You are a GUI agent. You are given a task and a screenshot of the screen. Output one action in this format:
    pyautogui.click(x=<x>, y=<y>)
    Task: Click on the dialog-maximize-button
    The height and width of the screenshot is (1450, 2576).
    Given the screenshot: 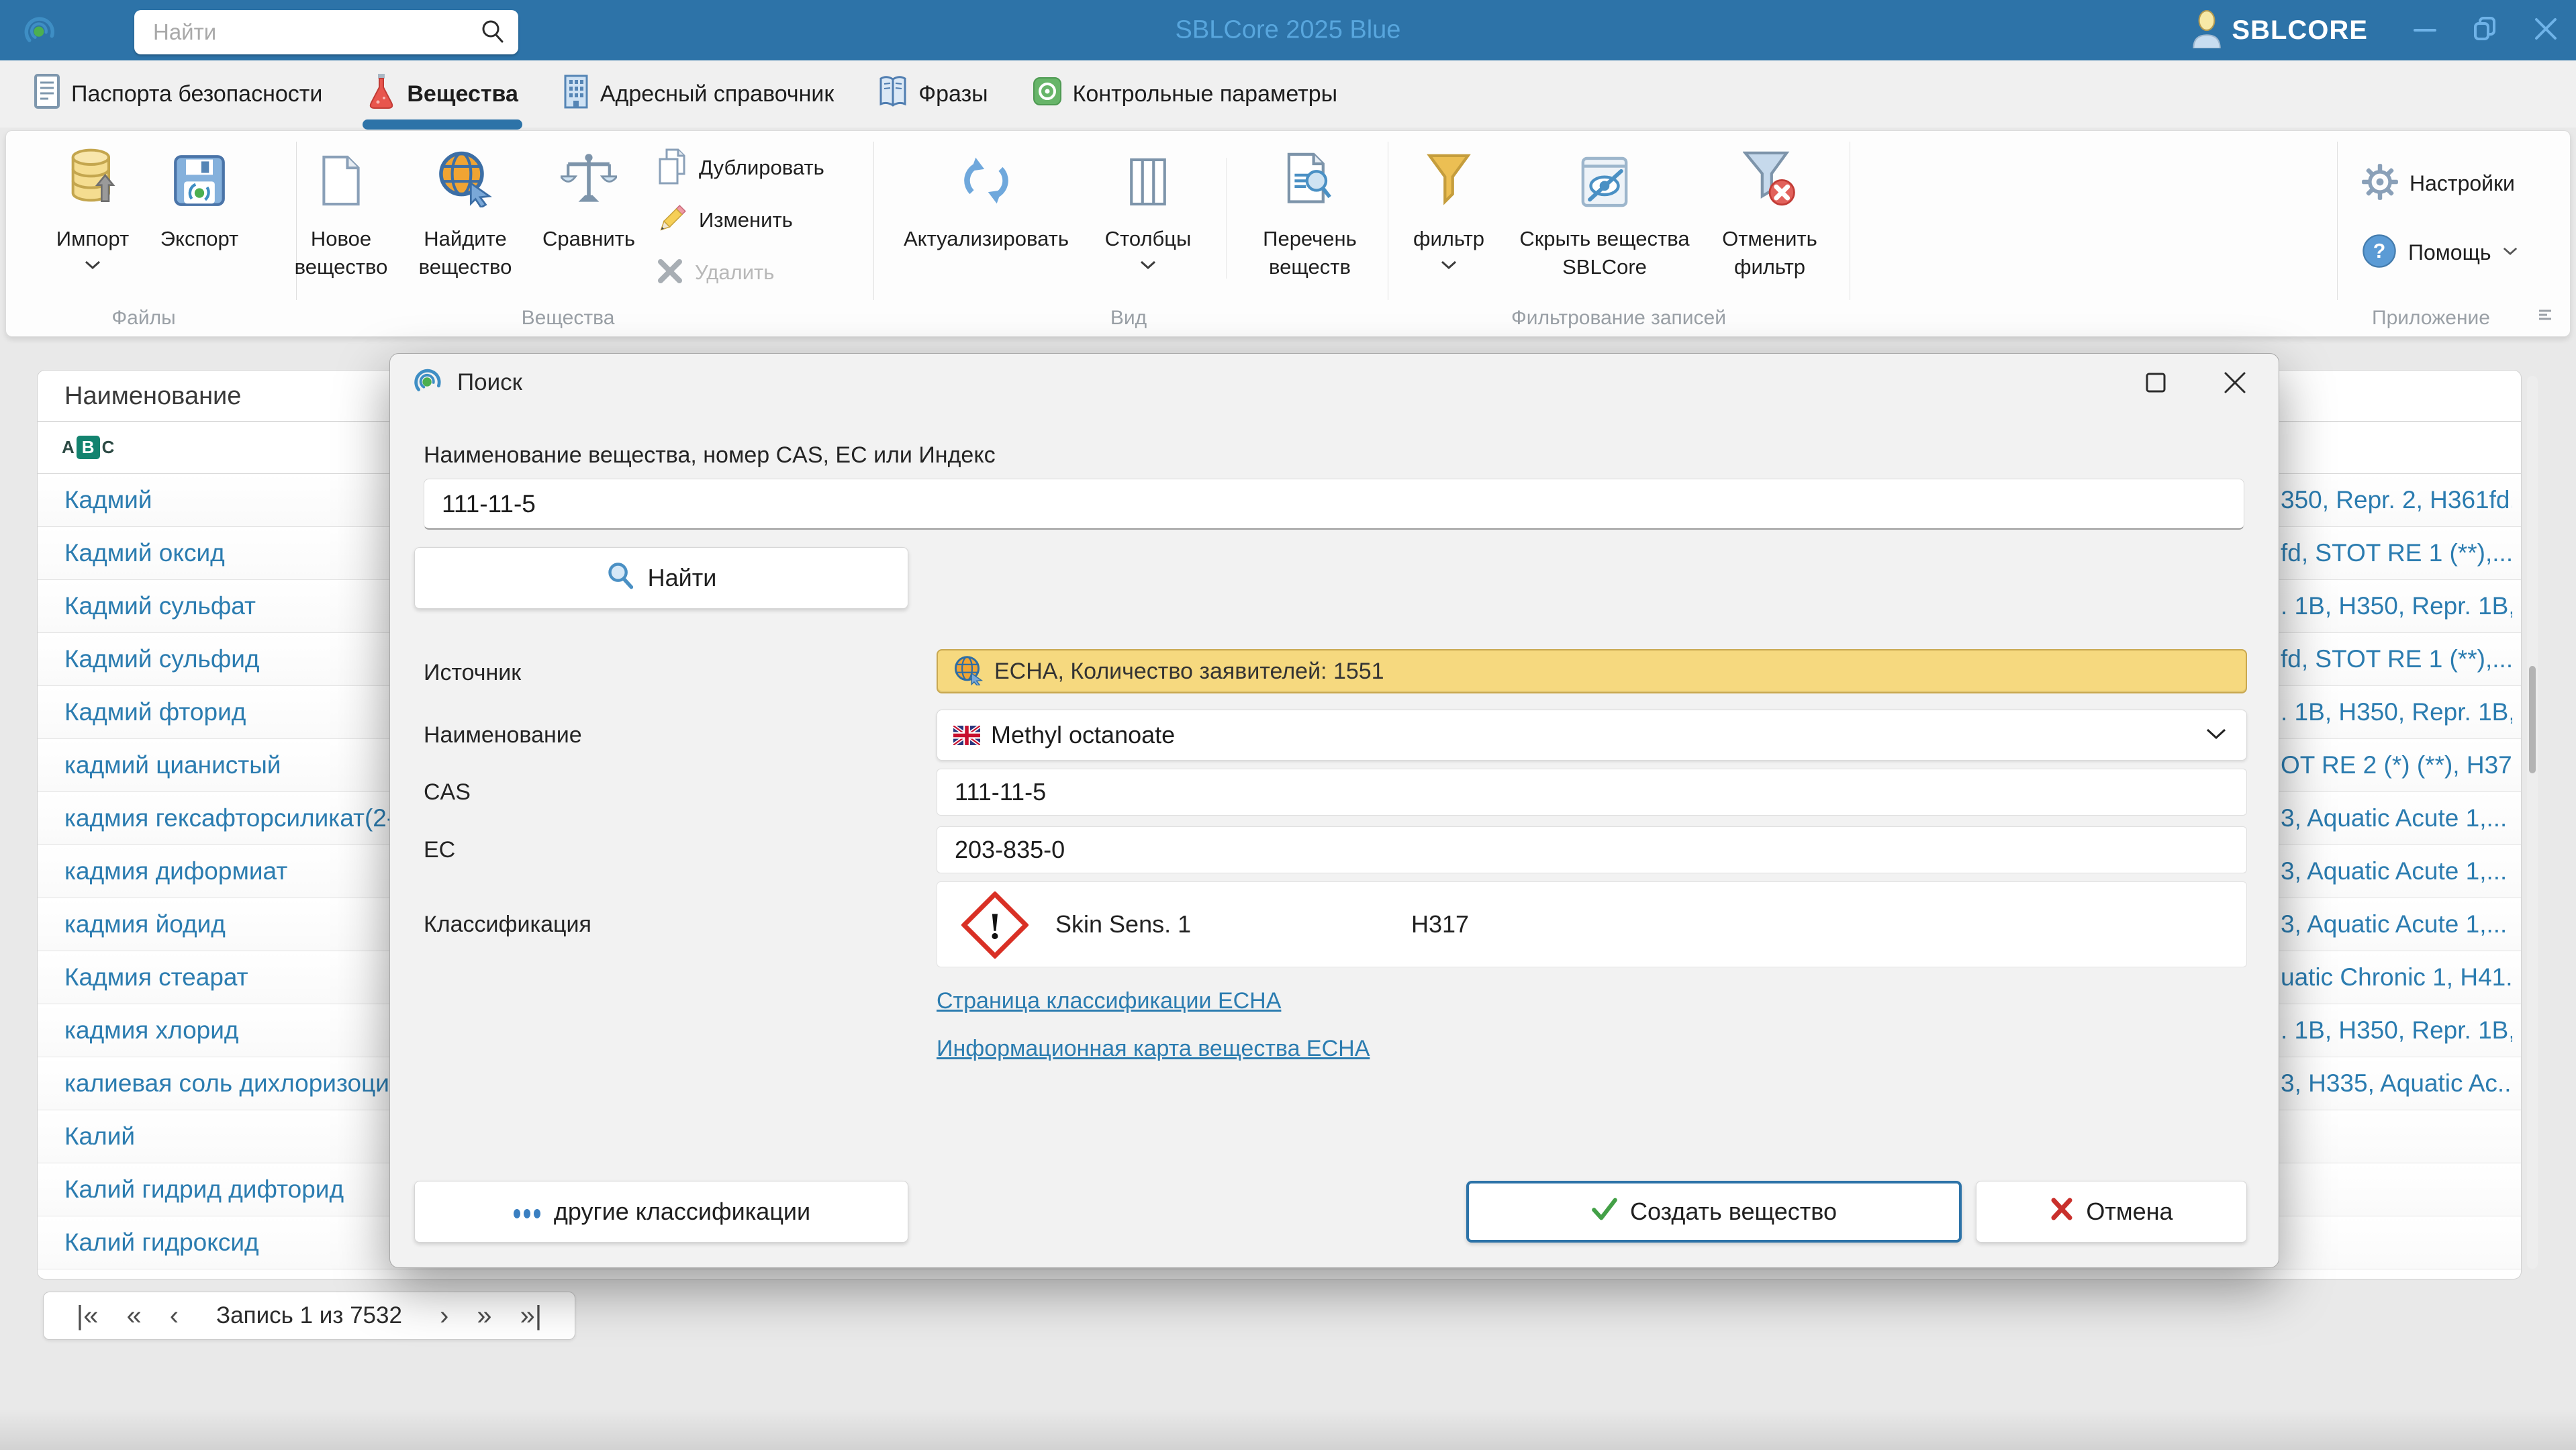 What is the action you would take?
    pyautogui.click(x=2156, y=384)
    